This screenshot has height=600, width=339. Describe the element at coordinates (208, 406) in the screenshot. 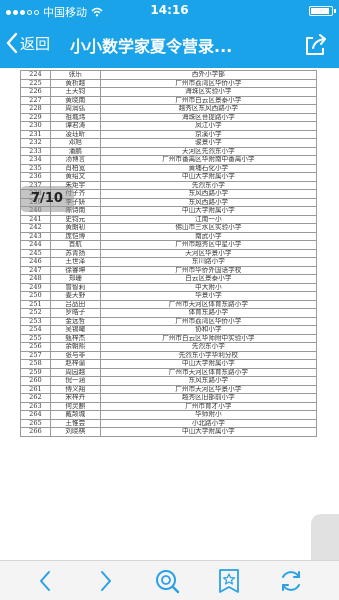

I see `school-name: 广州市育才小学` at that location.